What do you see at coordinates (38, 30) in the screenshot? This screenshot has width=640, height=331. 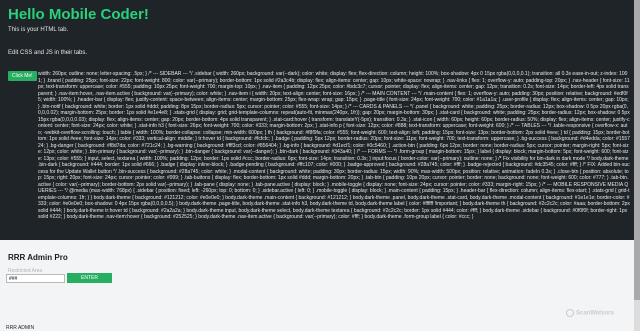 I see `preview-intro-text: This is your HTML tab.` at bounding box center [38, 30].